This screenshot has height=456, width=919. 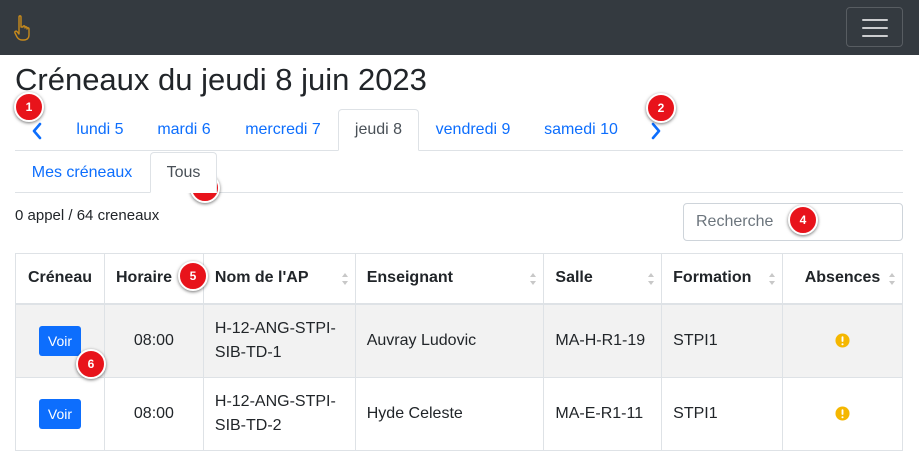 I want to click on annotation-marker-6: 6, so click(x=91, y=364).